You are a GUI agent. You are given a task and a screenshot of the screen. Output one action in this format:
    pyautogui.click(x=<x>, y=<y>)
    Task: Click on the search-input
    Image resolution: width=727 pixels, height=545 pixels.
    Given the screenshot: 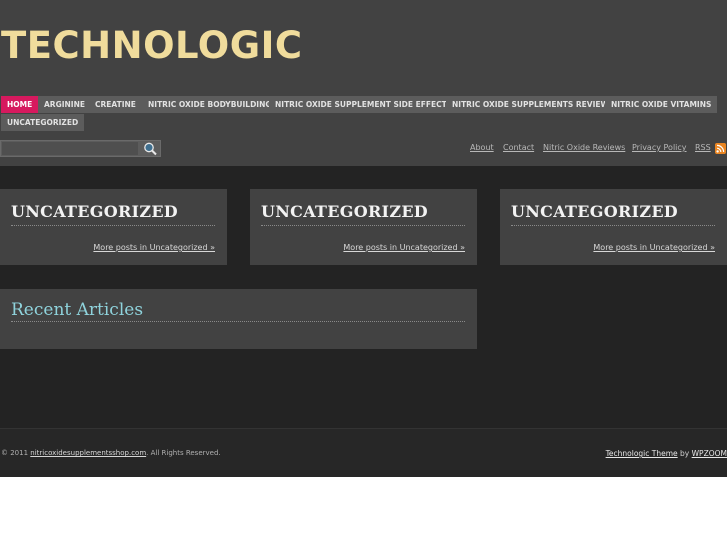 What is the action you would take?
    pyautogui.click(x=70, y=148)
    